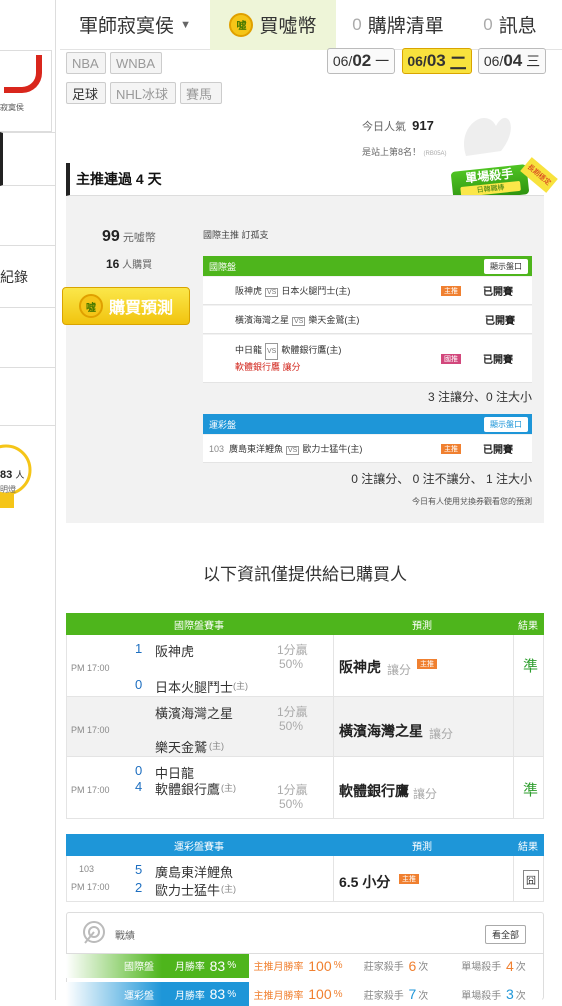 Image resolution: width=562 pixels, height=1006 pixels. Describe the element at coordinates (472, 501) in the screenshot. I see `coupon-note: 今日有人使用兌換券觀看您的預測` at that location.